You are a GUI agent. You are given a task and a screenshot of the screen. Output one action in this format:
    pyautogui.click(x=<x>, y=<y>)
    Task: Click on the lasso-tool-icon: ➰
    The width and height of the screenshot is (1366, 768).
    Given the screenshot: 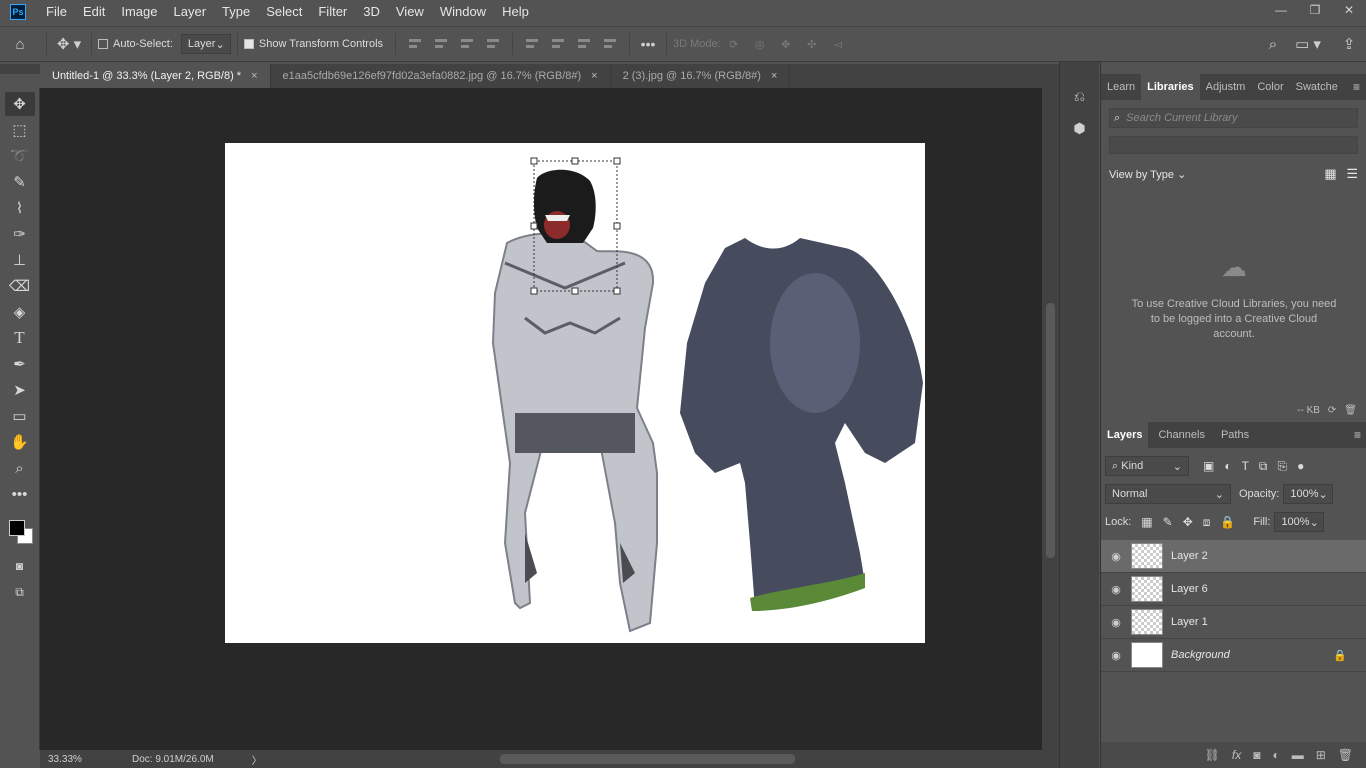 What is the action you would take?
    pyautogui.click(x=20, y=156)
    